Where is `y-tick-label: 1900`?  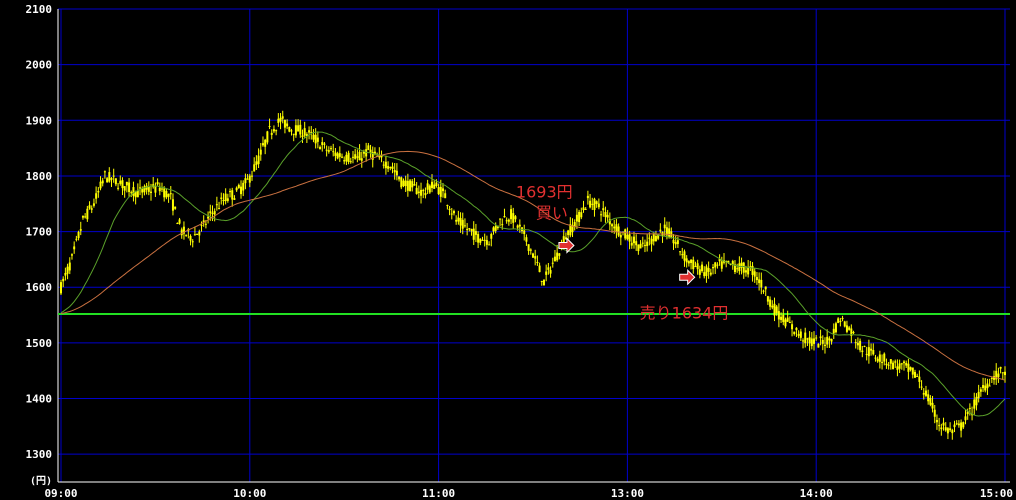
y-tick-label: 1900 is located at coordinates (39, 120).